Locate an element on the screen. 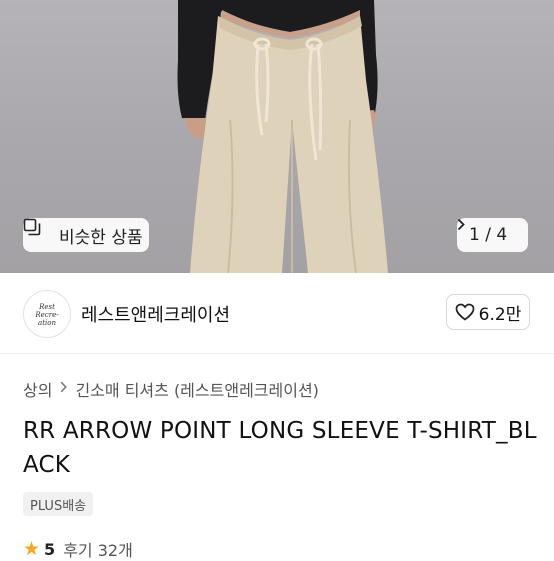  star-icon: ★ is located at coordinates (32, 549).